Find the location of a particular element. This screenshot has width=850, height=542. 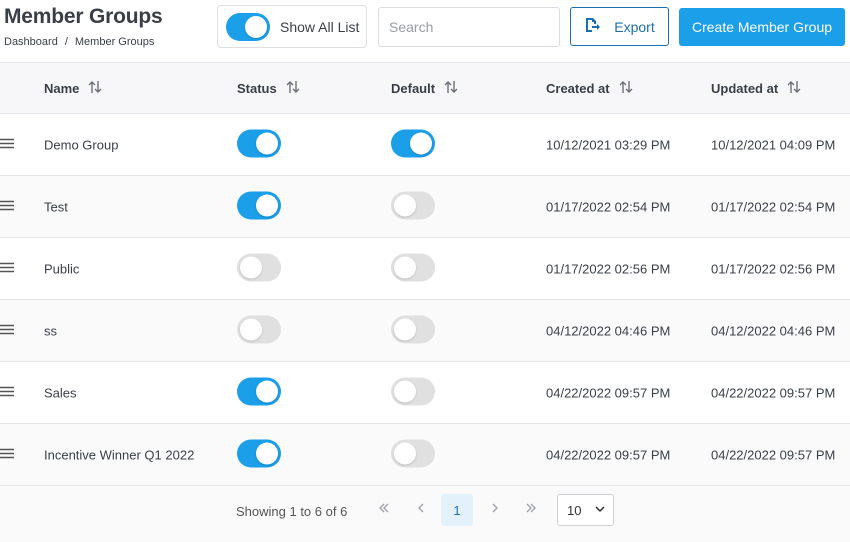

created-at: 04/12/2022 04:46 PM is located at coordinates (608, 330).